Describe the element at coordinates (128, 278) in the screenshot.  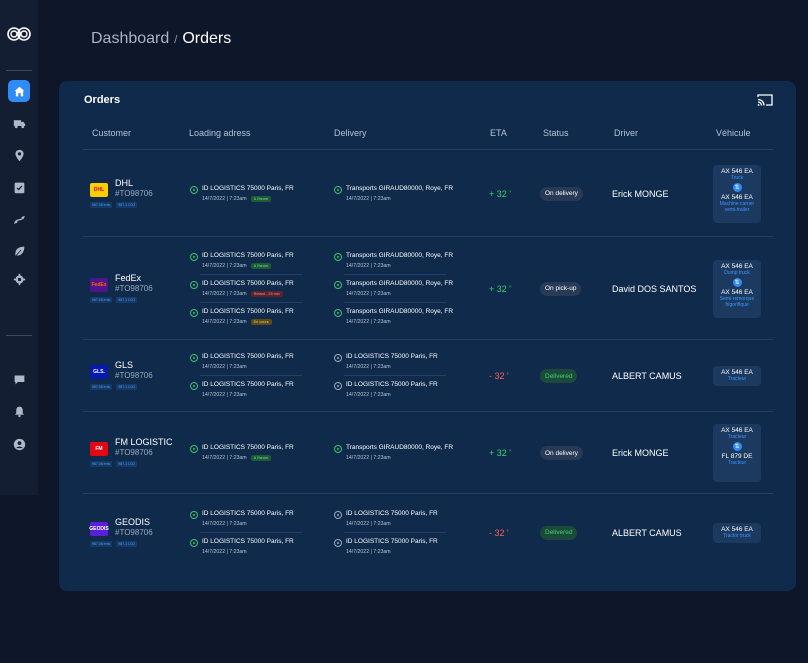
I see `customer-name: FedEx` at that location.